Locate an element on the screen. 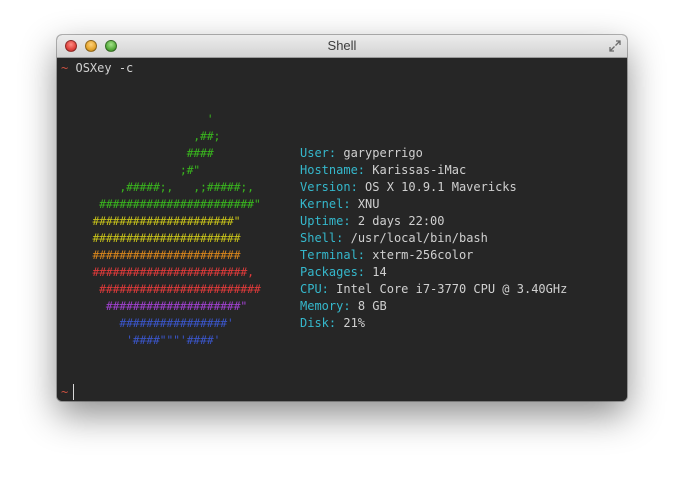 This screenshot has height=480, width=684. info-row: Version: OS X 10.9.1 Mavericks is located at coordinates (408, 187).